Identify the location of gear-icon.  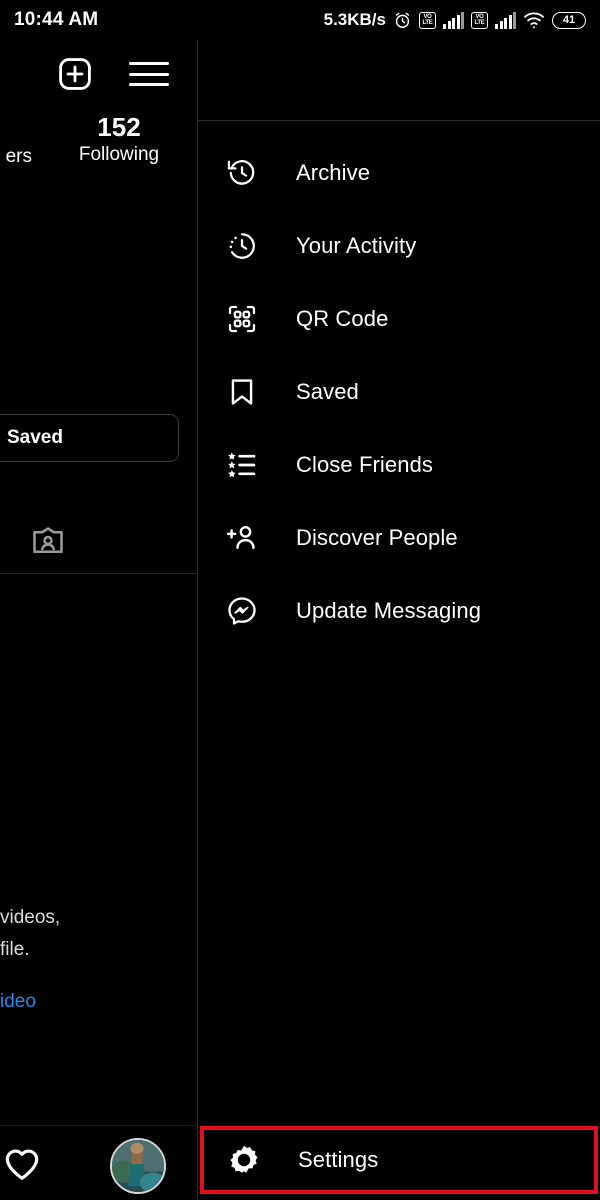
(244, 1160).